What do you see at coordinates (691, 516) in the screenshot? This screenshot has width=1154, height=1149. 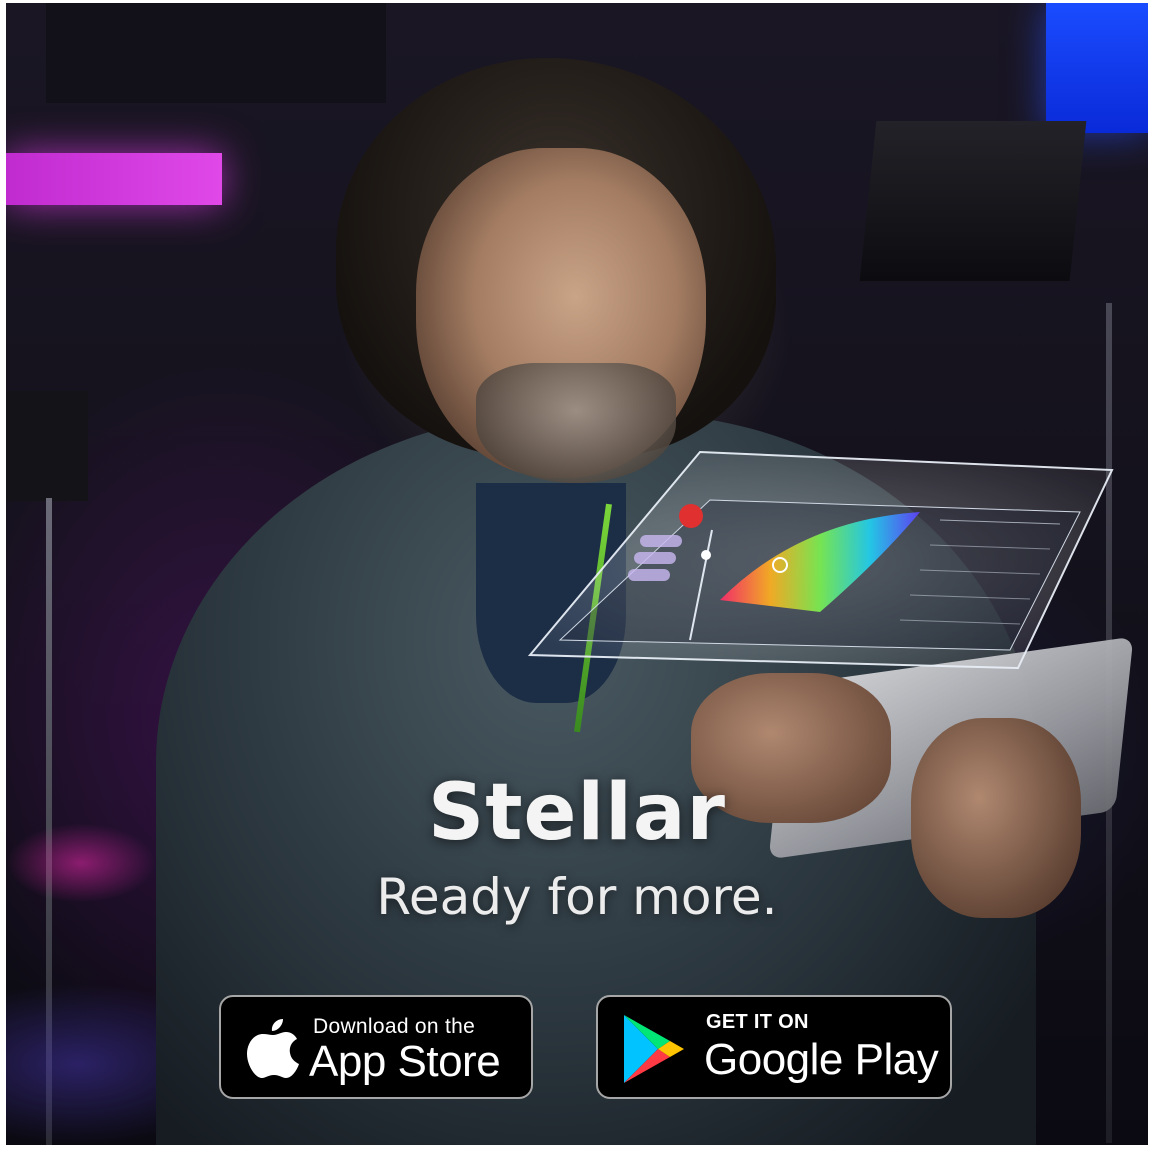 I see `red-color-swatch` at bounding box center [691, 516].